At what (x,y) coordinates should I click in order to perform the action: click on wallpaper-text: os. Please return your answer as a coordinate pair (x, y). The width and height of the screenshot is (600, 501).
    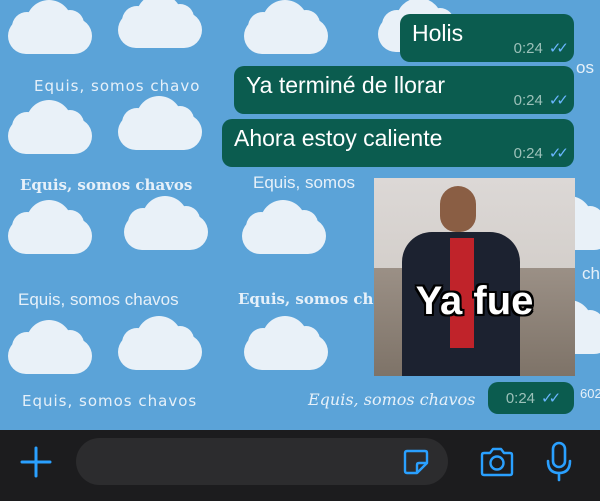
    Looking at the image, I should click on (585, 67).